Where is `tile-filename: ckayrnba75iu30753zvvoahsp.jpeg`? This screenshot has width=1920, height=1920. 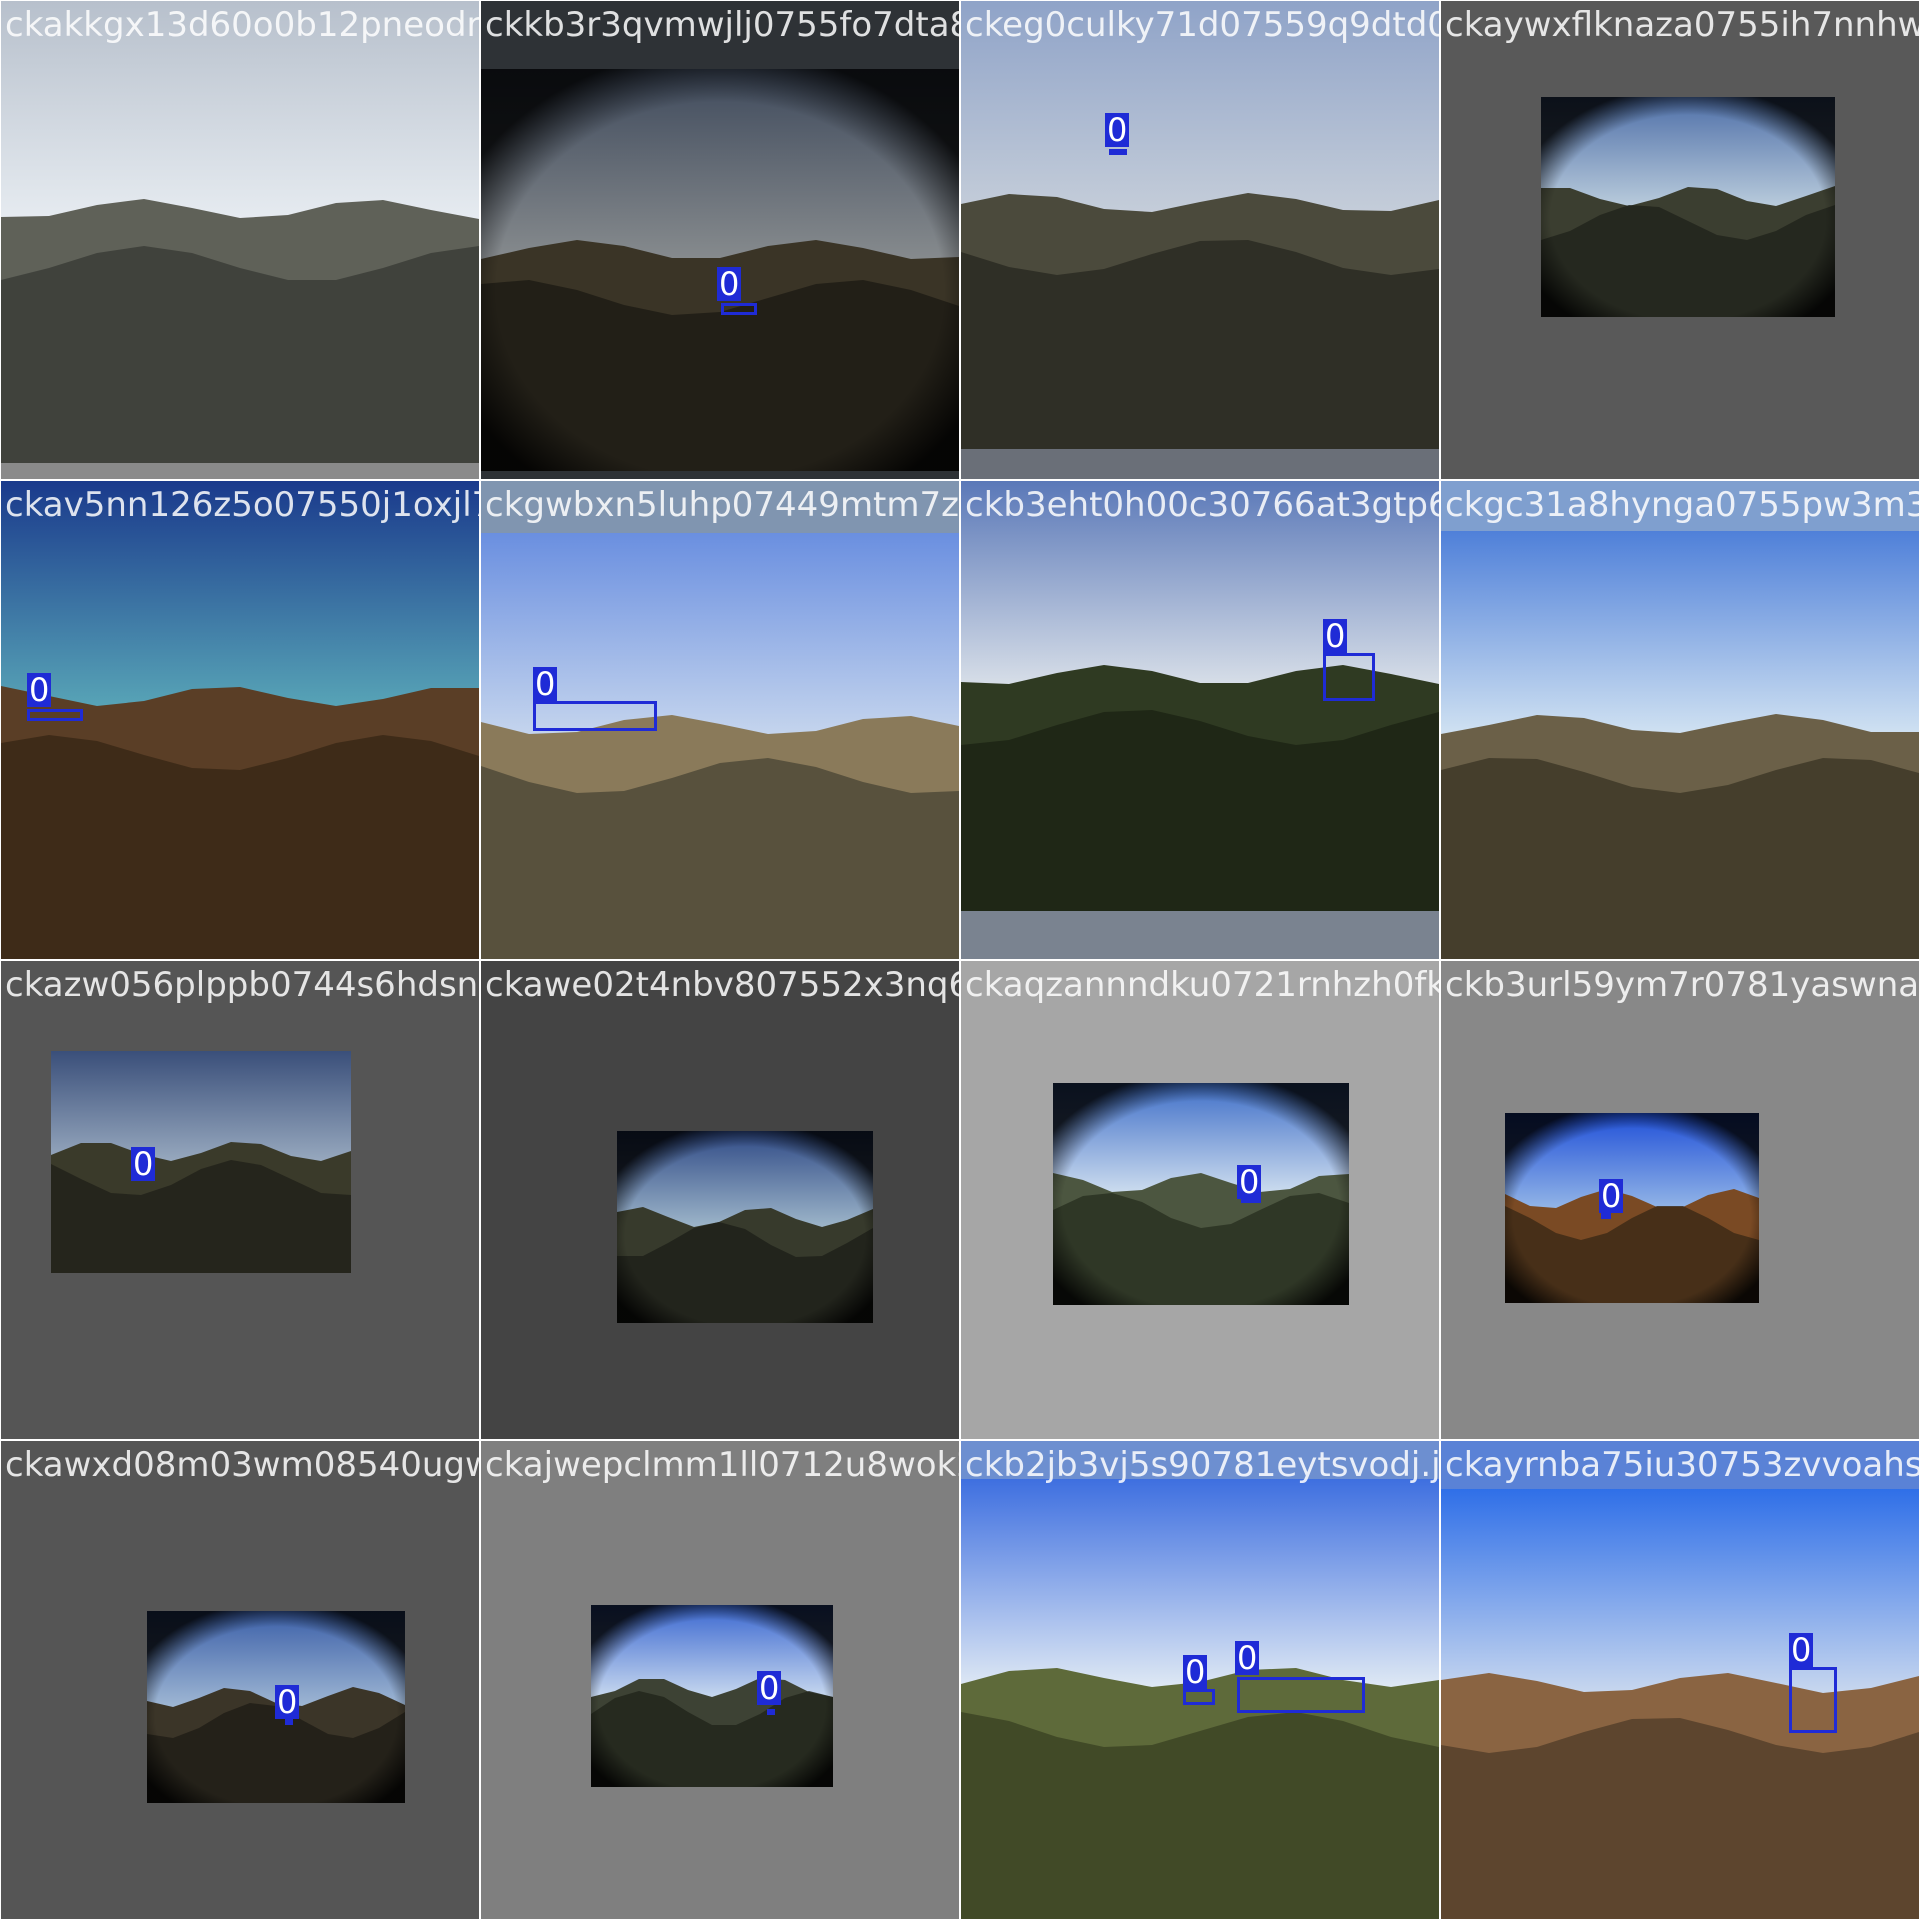 tile-filename: ckayrnba75iu30753zvvoahsp.jpeg is located at coordinates (1682, 1465).